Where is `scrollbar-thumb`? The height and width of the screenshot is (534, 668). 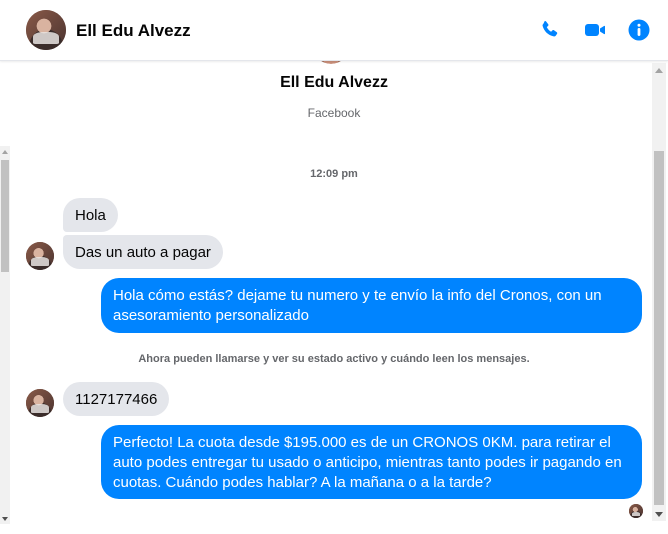 scrollbar-thumb is located at coordinates (659, 328).